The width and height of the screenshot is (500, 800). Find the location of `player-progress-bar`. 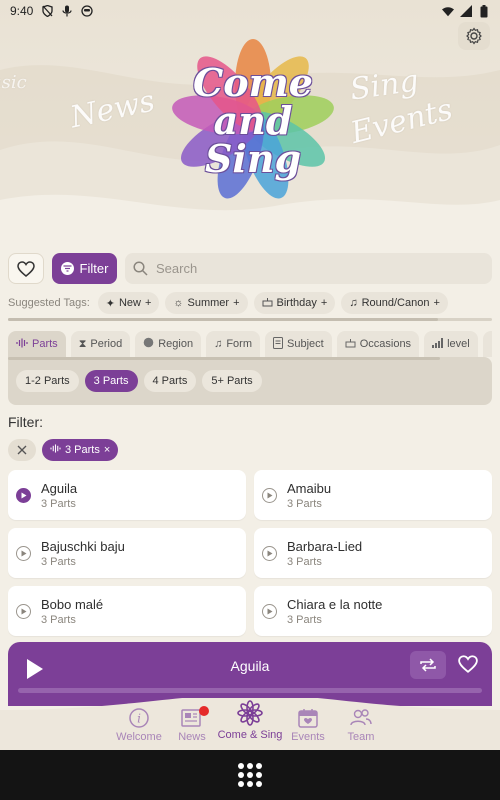

player-progress-bar is located at coordinates (250, 690).